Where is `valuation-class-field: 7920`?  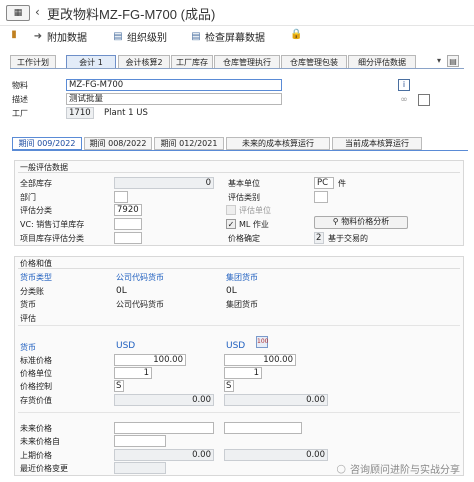 valuation-class-field: 7920 is located at coordinates (128, 210).